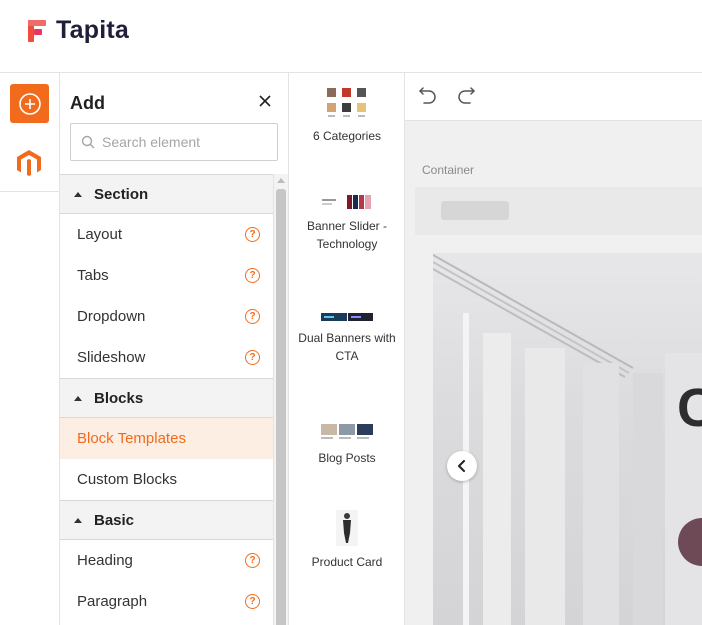 This screenshot has height=625, width=702. I want to click on element-item-slideshow: Slideshow ?, so click(166, 357).